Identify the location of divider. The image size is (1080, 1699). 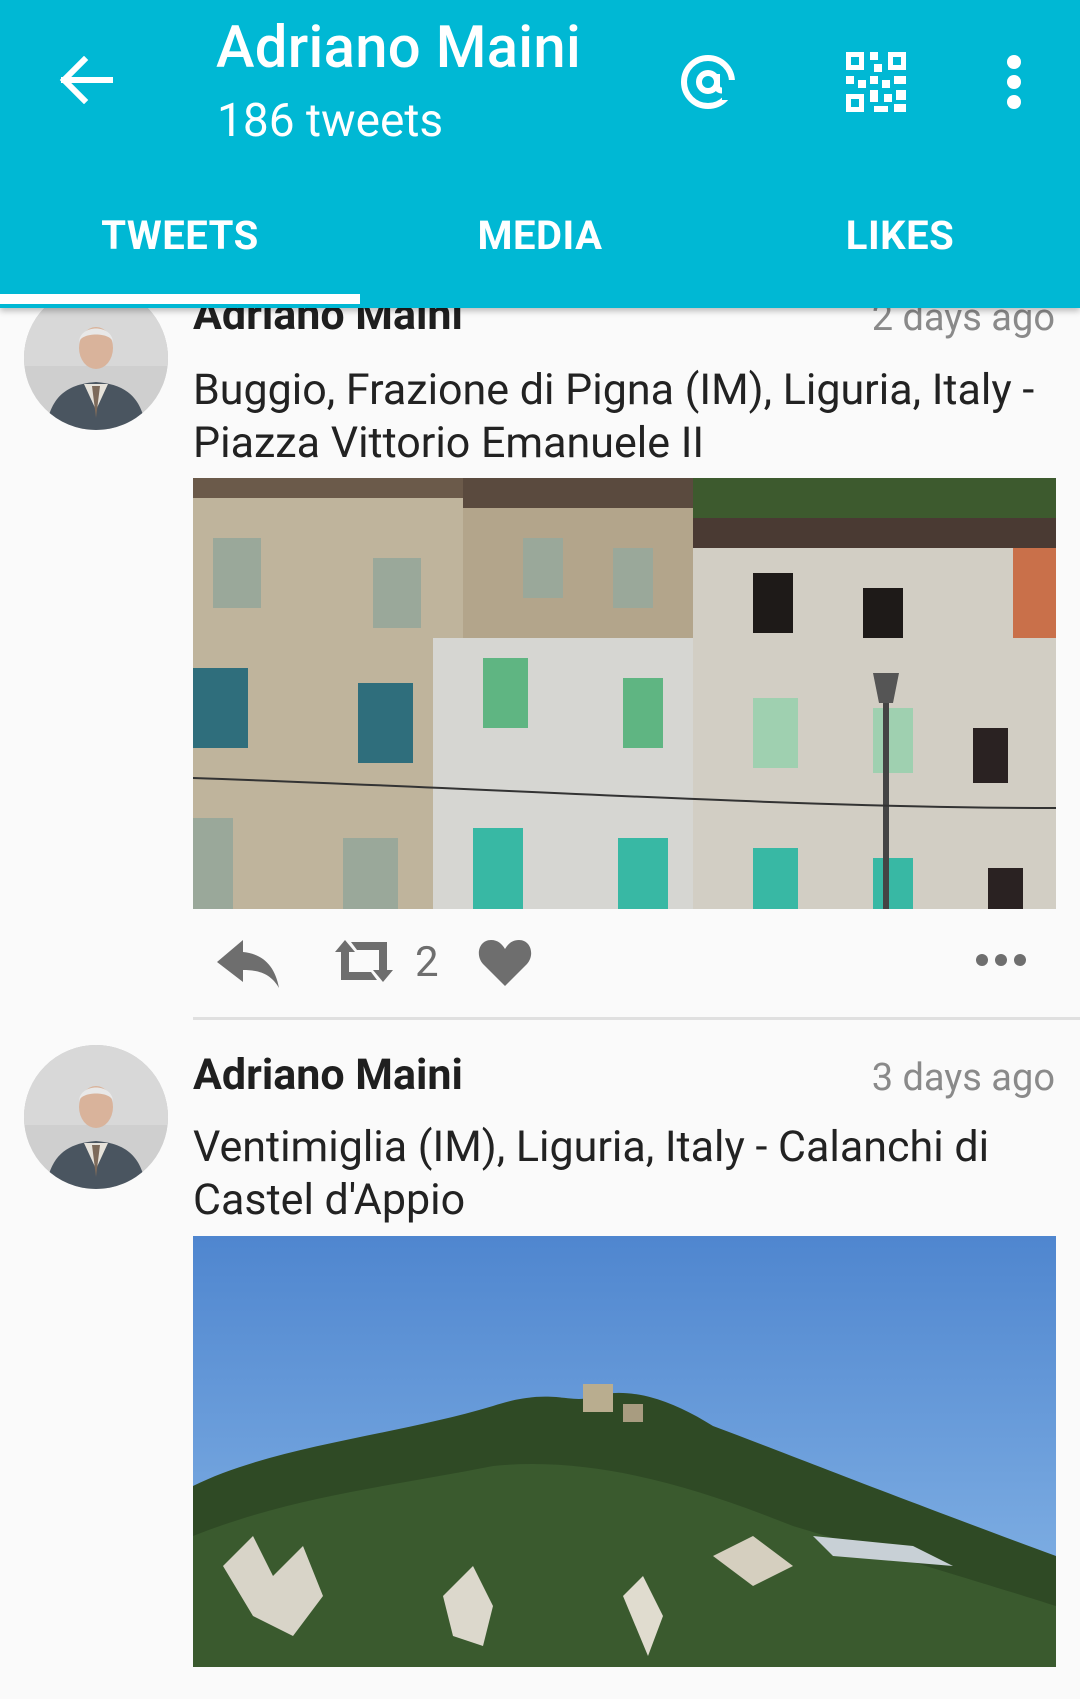
(636, 1018).